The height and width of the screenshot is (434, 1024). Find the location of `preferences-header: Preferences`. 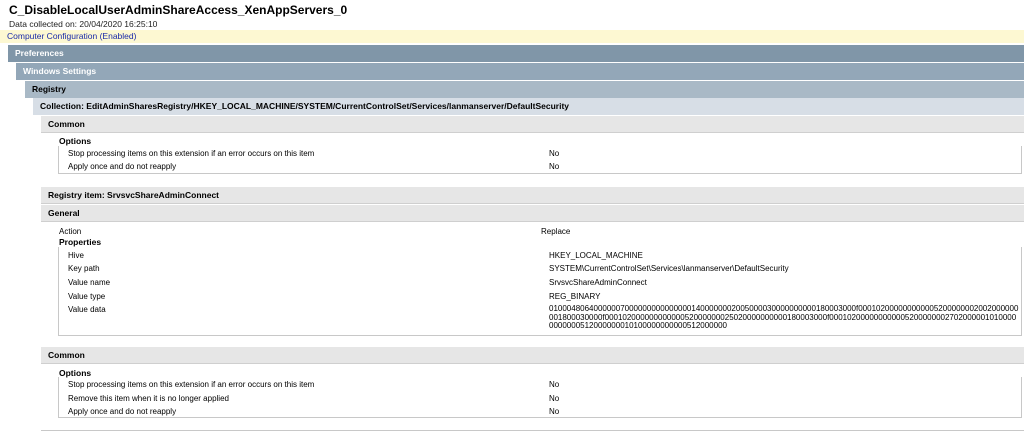

preferences-header: Preferences is located at coordinates (516, 53).